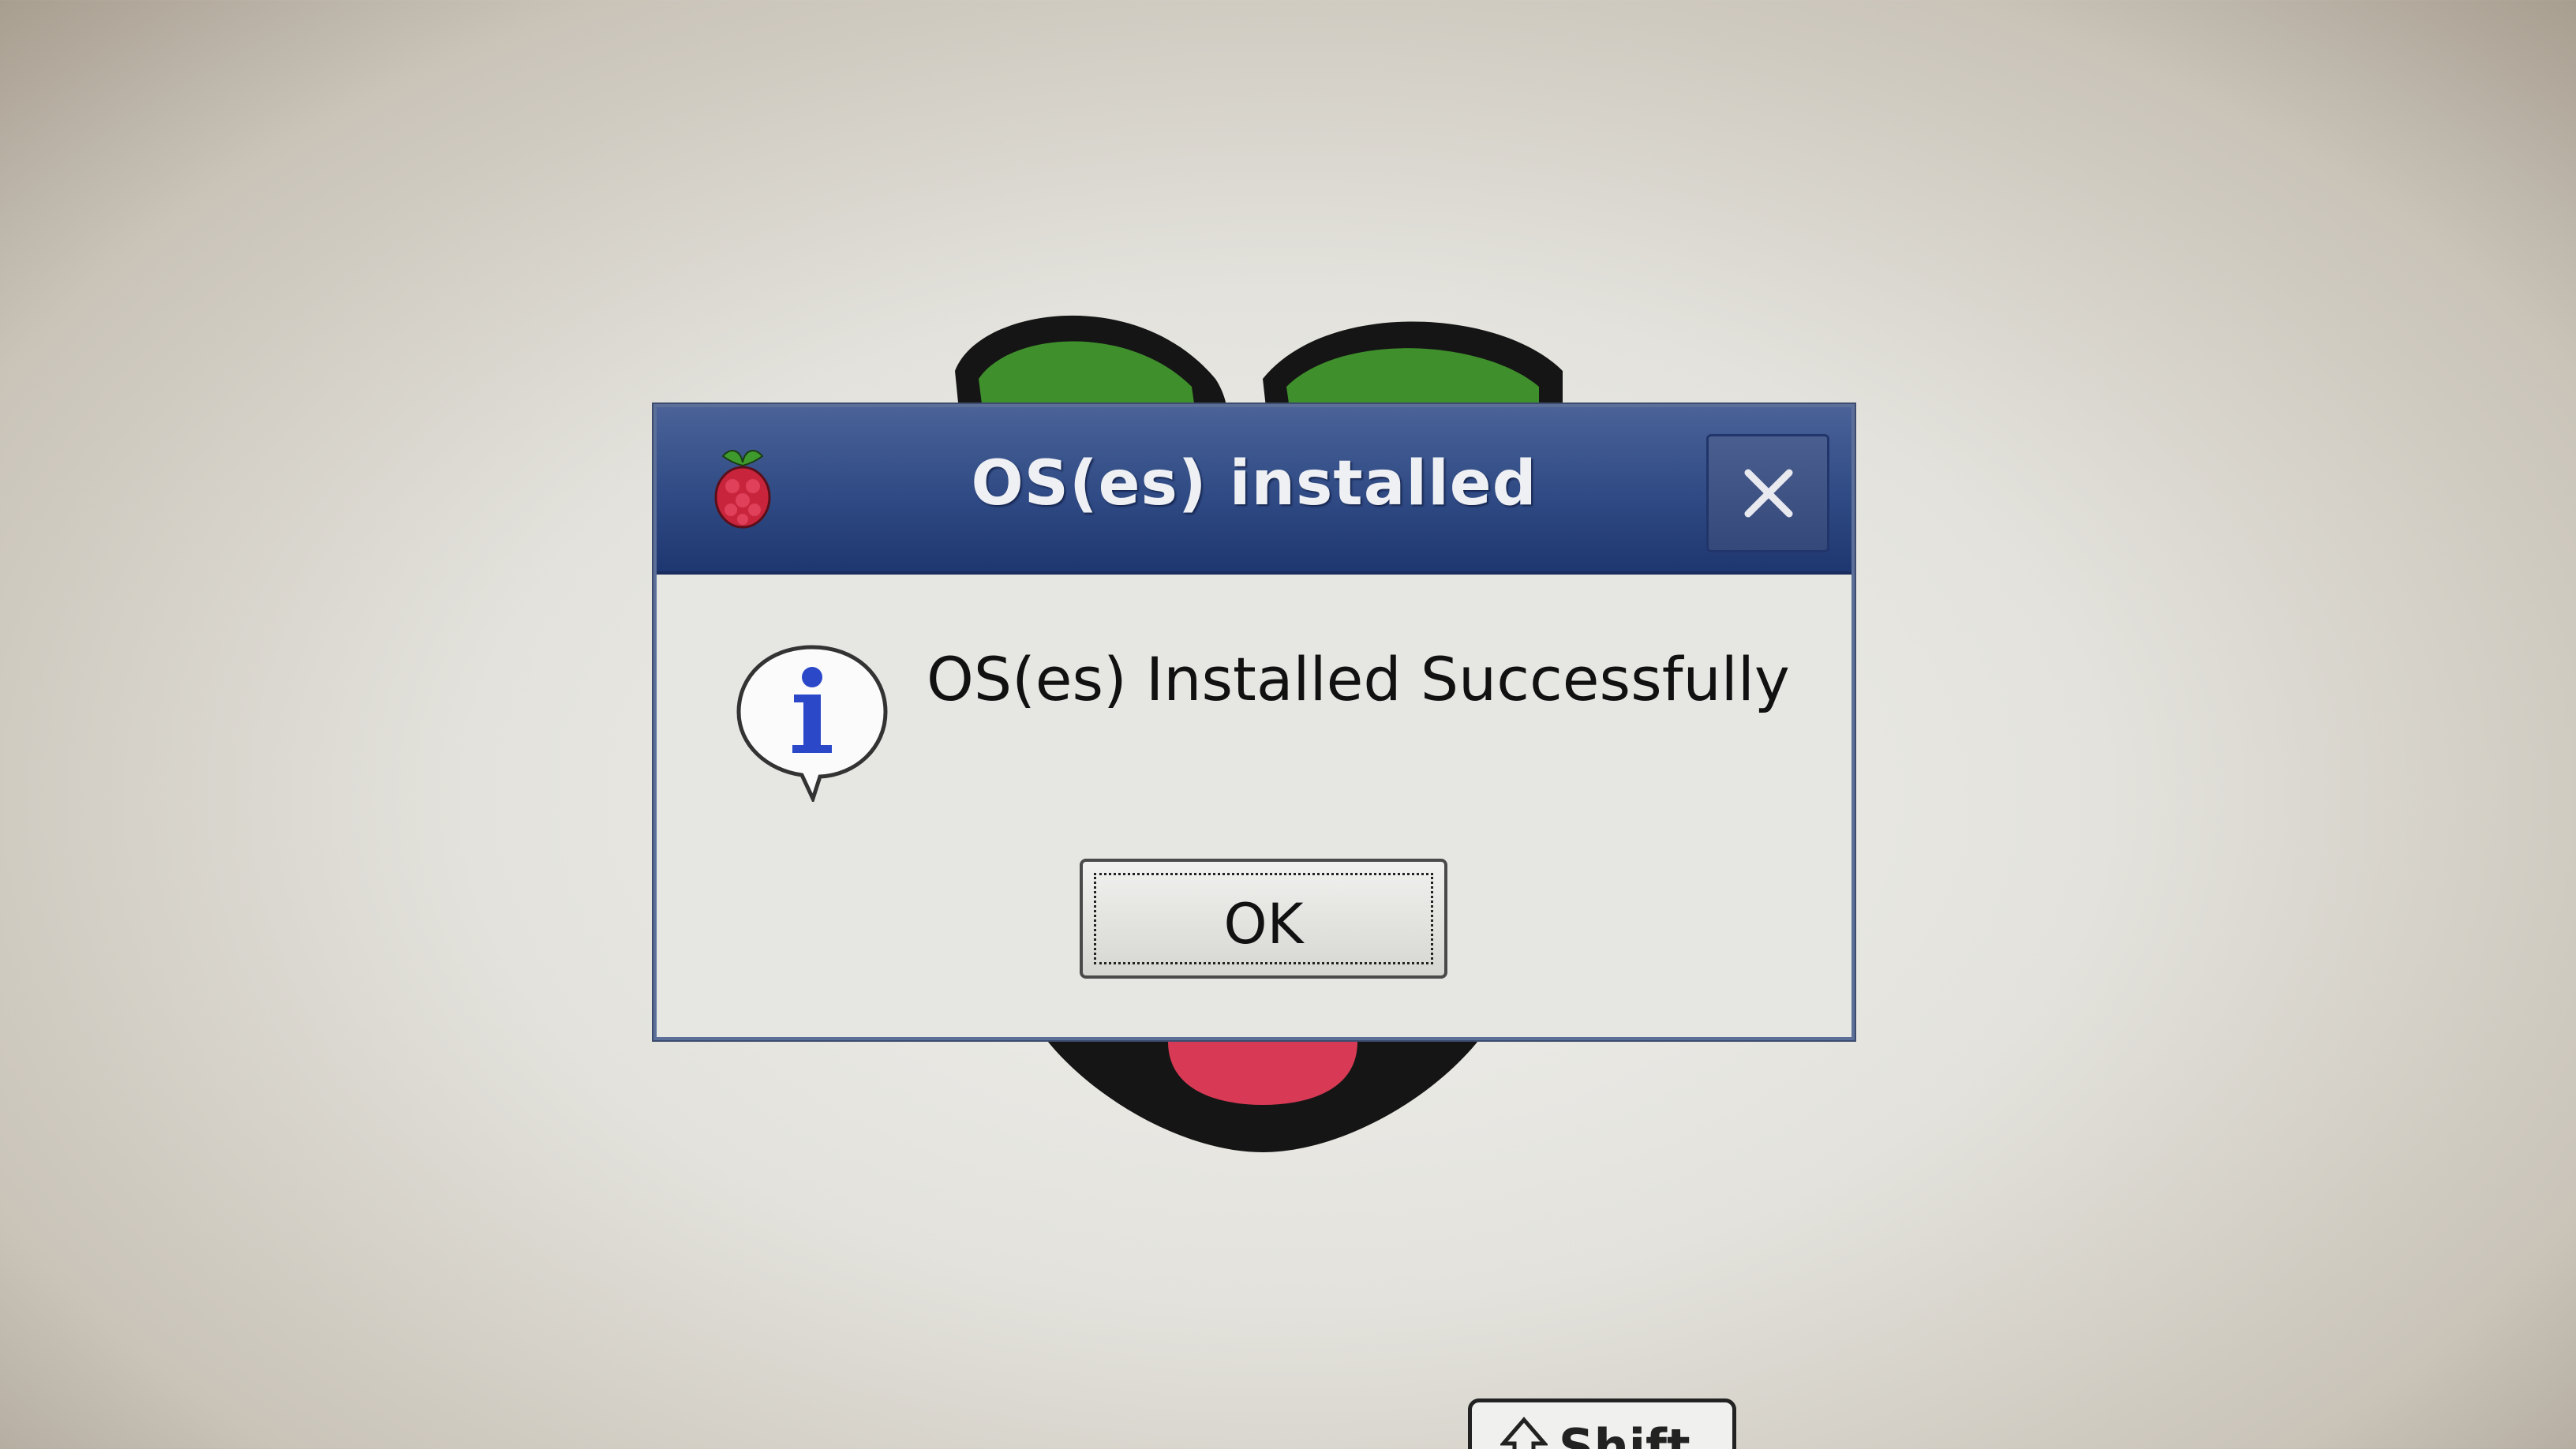 This screenshot has width=2576, height=1449. Describe the element at coordinates (1524, 1433) in the screenshot. I see `shift-arrow-icon` at that location.